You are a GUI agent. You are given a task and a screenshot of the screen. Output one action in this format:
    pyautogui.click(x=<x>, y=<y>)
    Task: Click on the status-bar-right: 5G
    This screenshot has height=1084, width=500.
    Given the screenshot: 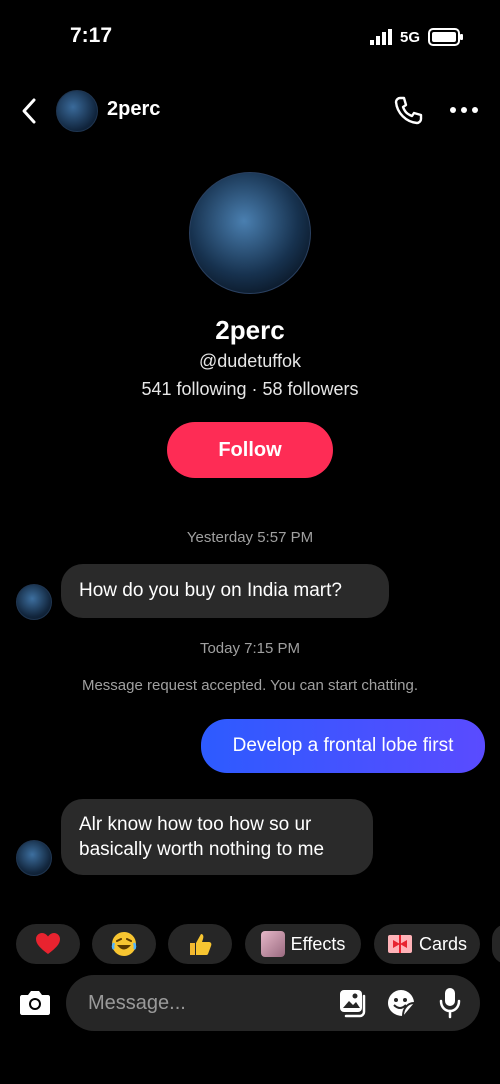 What is the action you would take?
    pyautogui.click(x=416, y=37)
    